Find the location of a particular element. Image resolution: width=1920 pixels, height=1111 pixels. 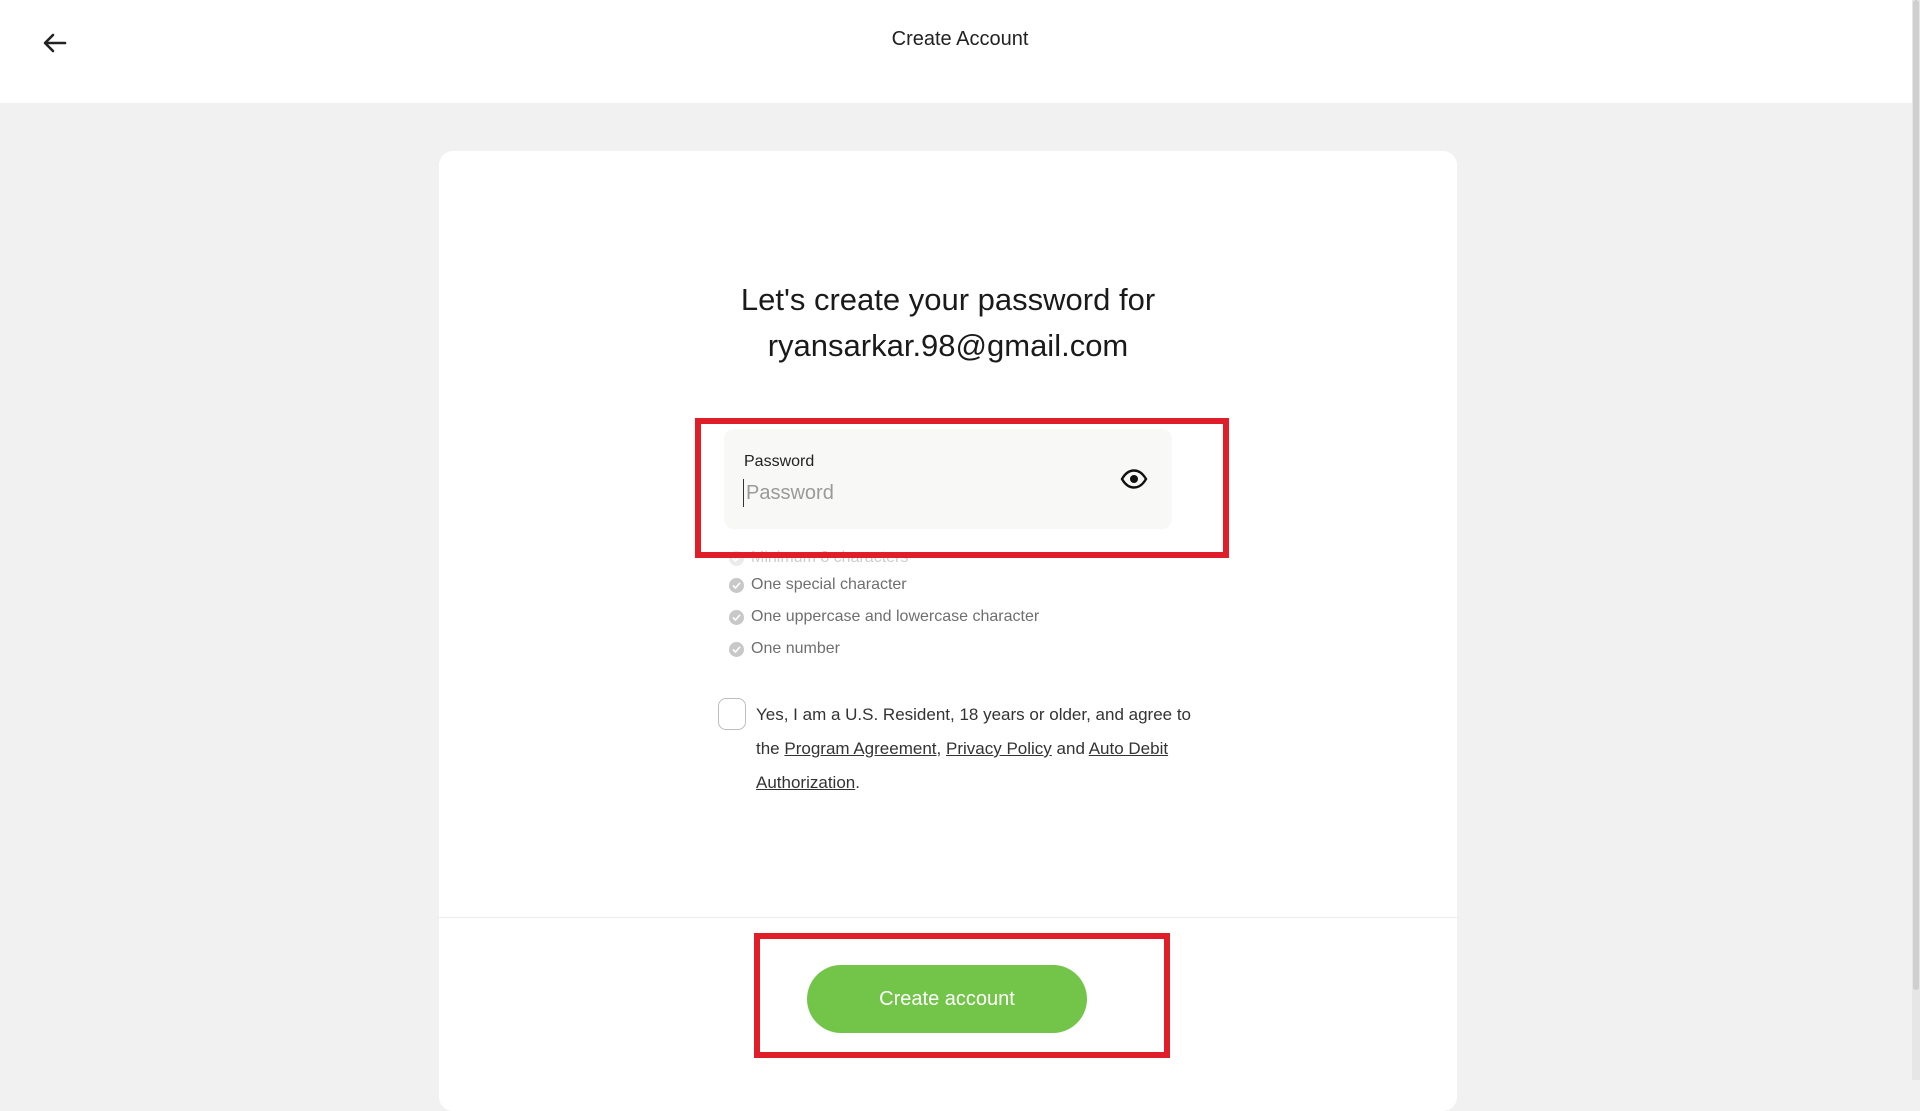

toggle-password-visibility-button is located at coordinates (1134, 479).